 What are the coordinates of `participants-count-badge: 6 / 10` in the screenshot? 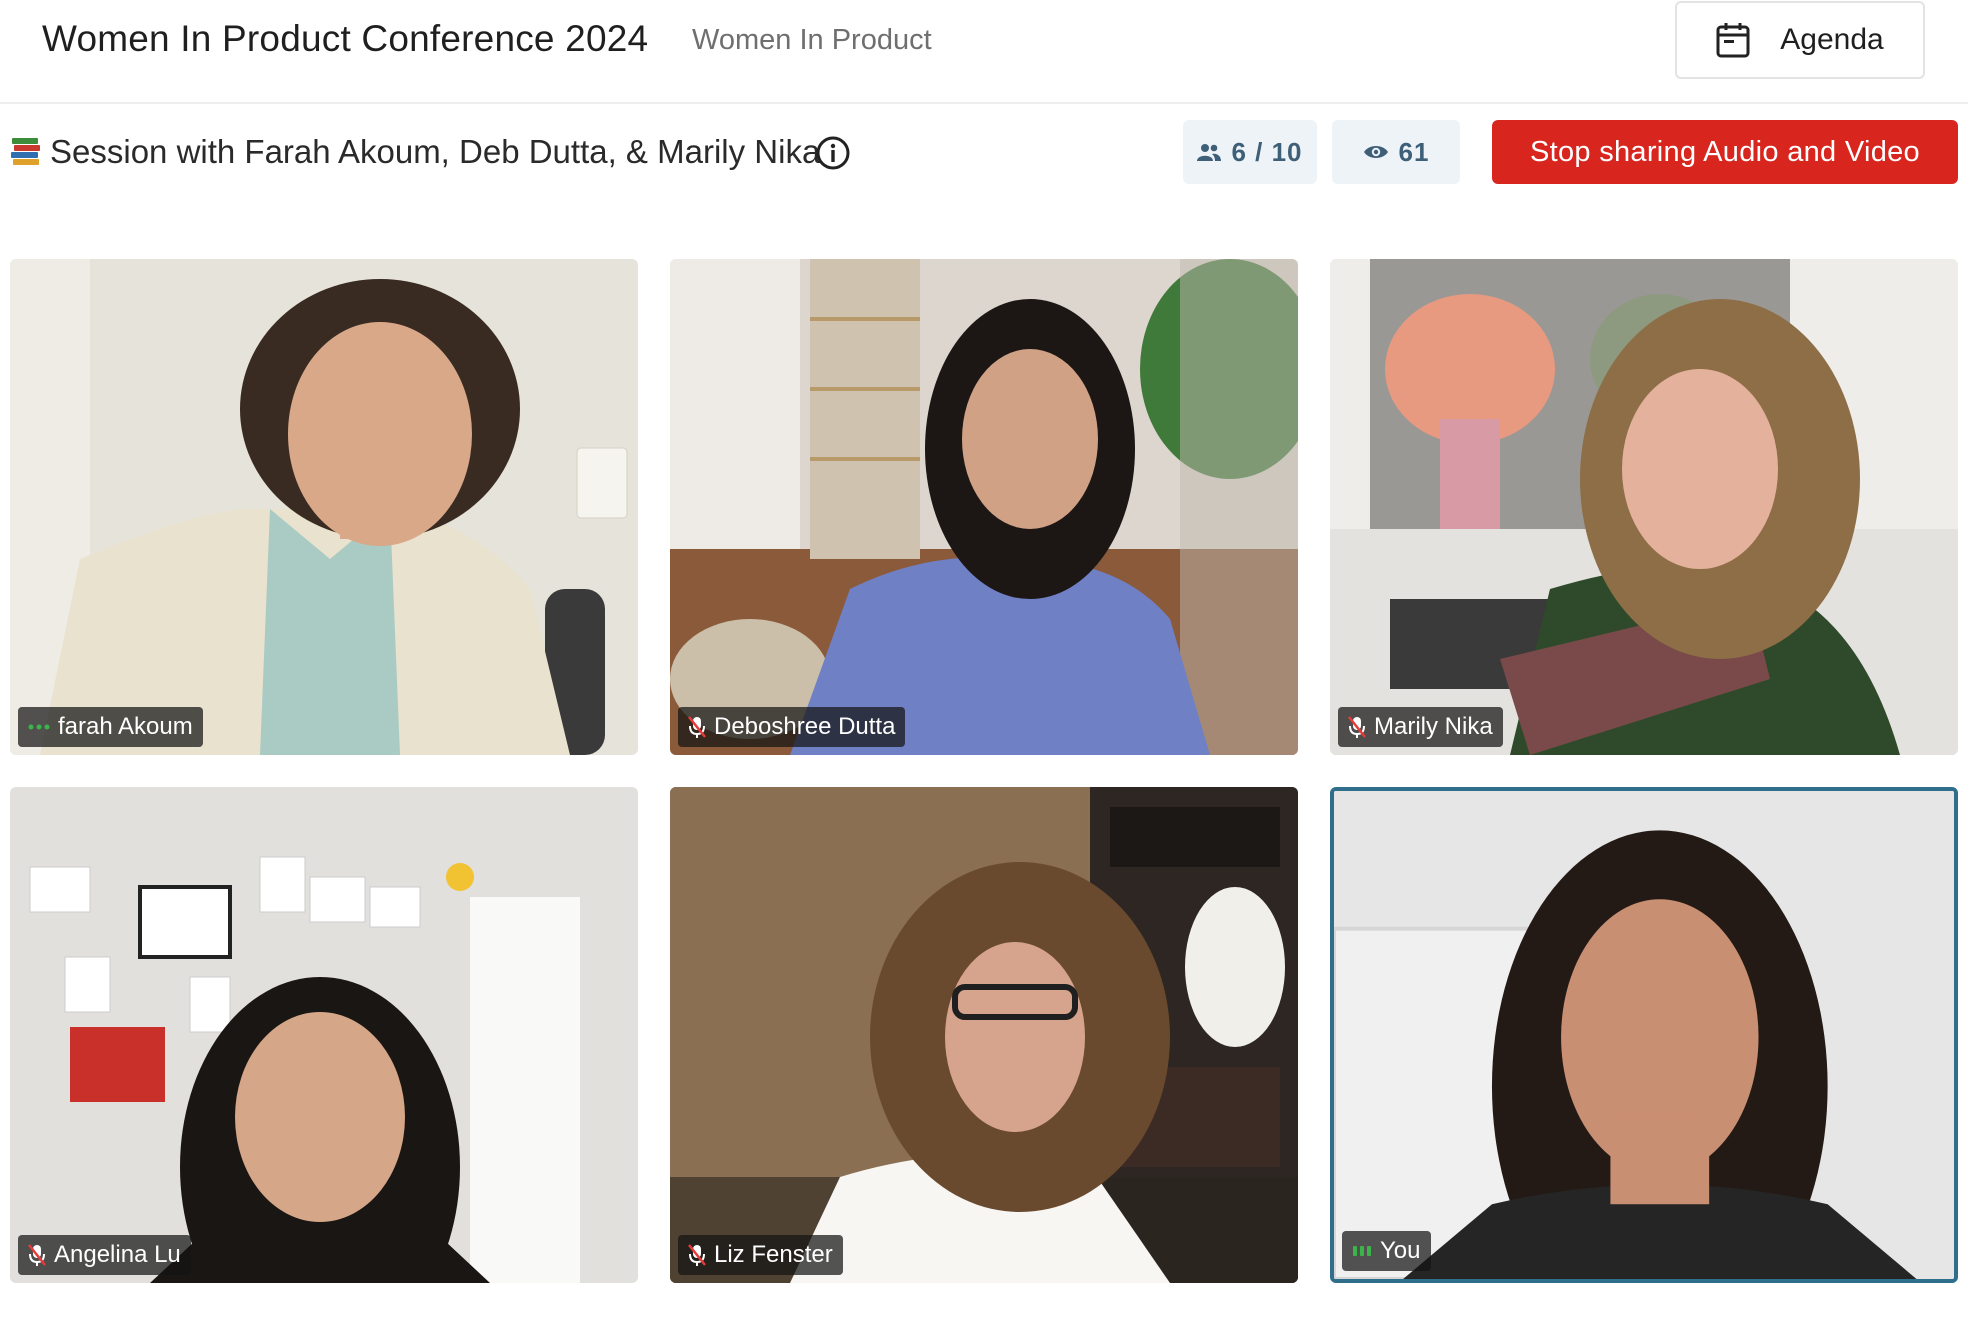 It's located at (1250, 152).